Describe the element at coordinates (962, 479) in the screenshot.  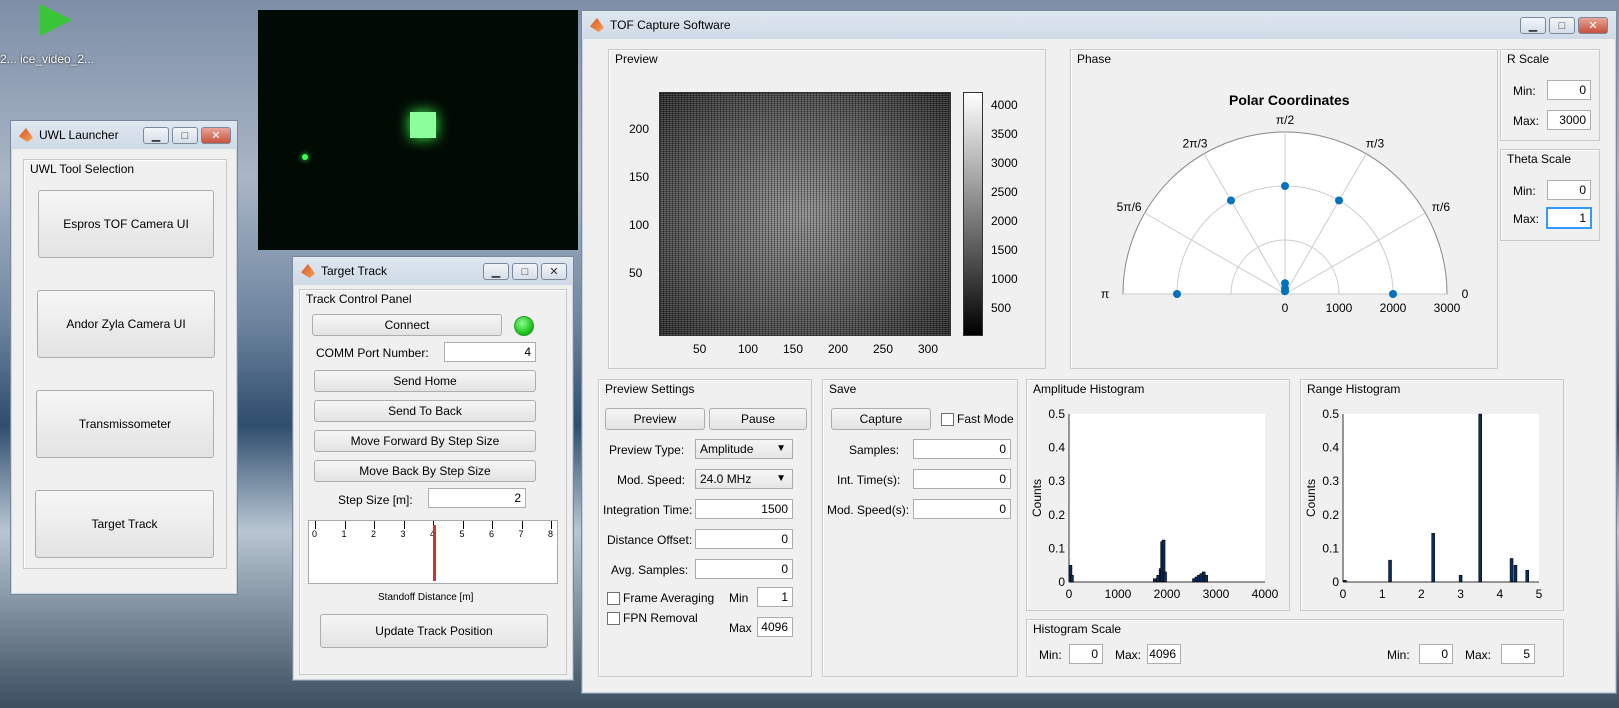
I see `int-time-input: 0` at that location.